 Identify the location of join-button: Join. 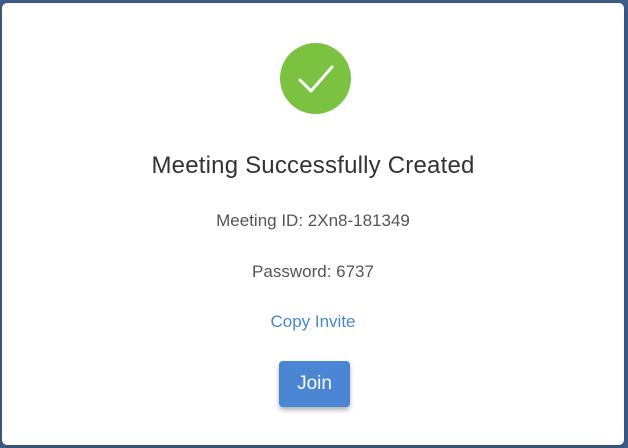
(314, 384).